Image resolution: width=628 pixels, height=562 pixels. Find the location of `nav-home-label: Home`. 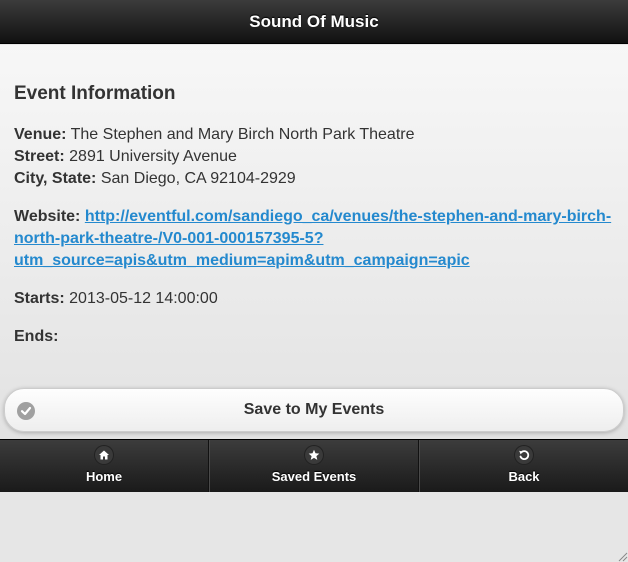

nav-home-label: Home is located at coordinates (104, 476).